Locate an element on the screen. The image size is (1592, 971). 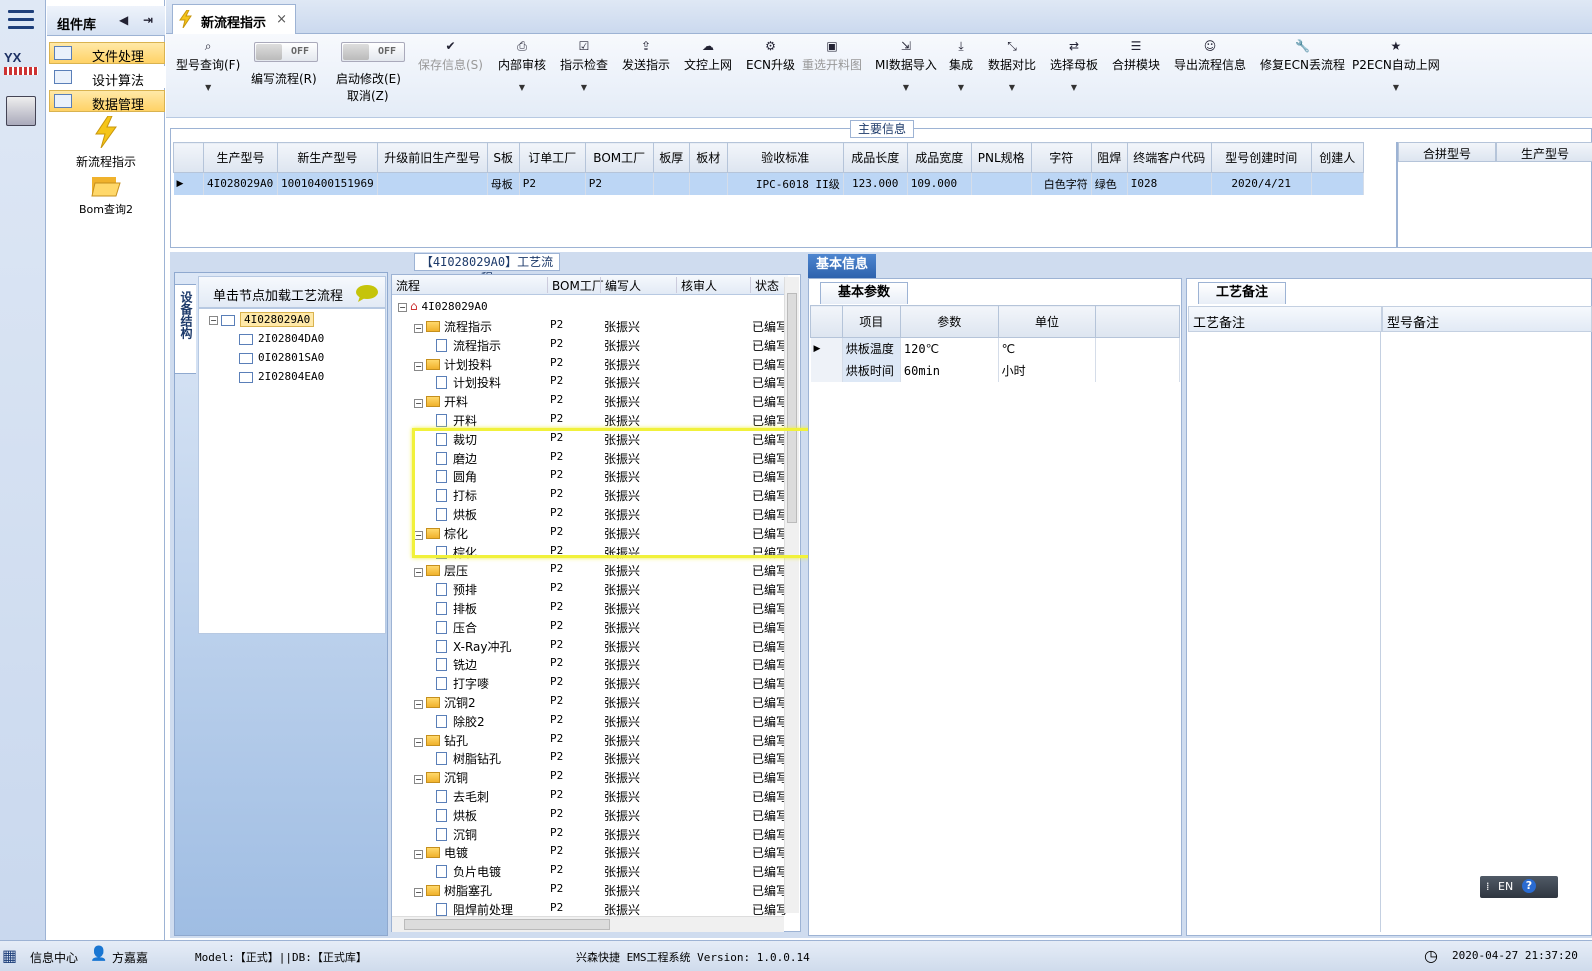
flow-row: − 沉铜 P2 张振兴 已编写 is located at coordinates (590, 776).